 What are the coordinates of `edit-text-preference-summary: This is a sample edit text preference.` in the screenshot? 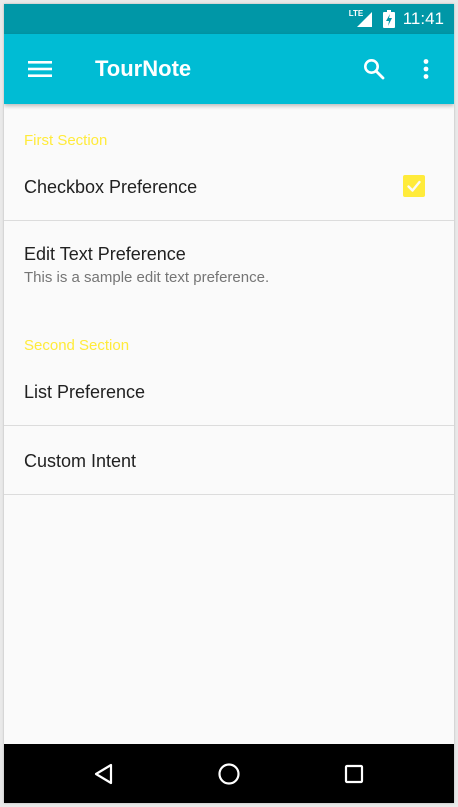 It's located at (147, 277).